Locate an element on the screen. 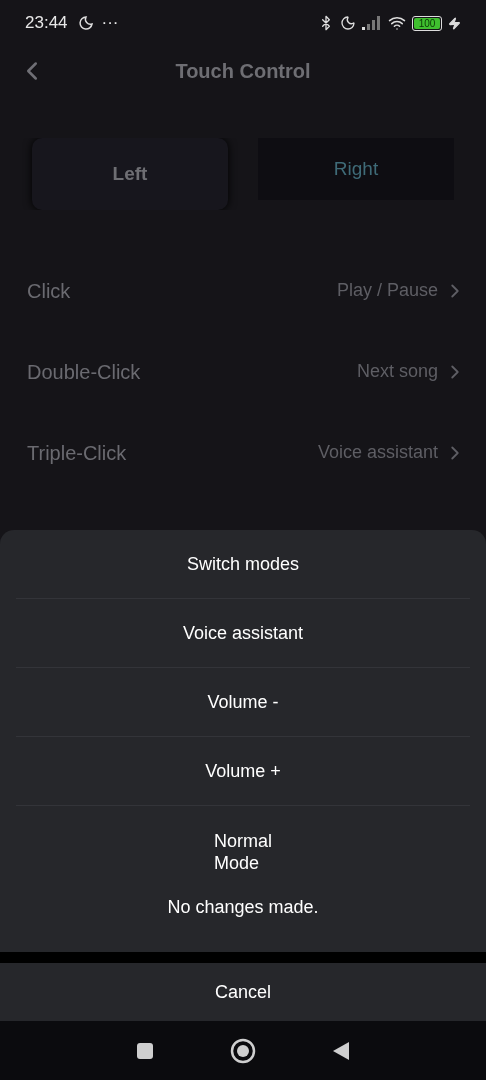 This screenshot has width=486, height=1080. more-indicator: ··· is located at coordinates (110, 23).